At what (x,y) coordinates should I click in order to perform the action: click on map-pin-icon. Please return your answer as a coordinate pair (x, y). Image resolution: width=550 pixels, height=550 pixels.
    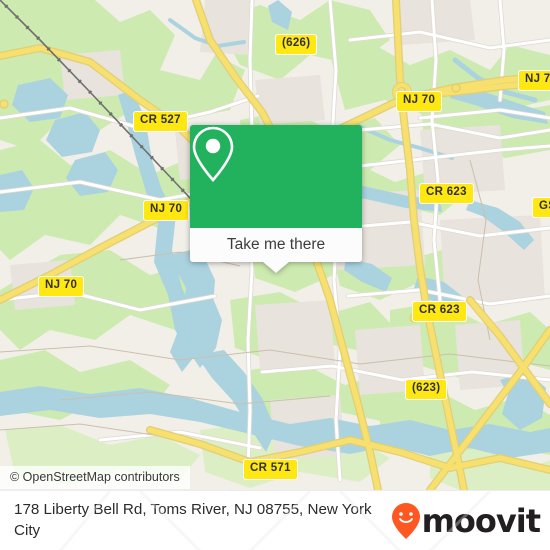
    Looking at the image, I should click on (213, 154).